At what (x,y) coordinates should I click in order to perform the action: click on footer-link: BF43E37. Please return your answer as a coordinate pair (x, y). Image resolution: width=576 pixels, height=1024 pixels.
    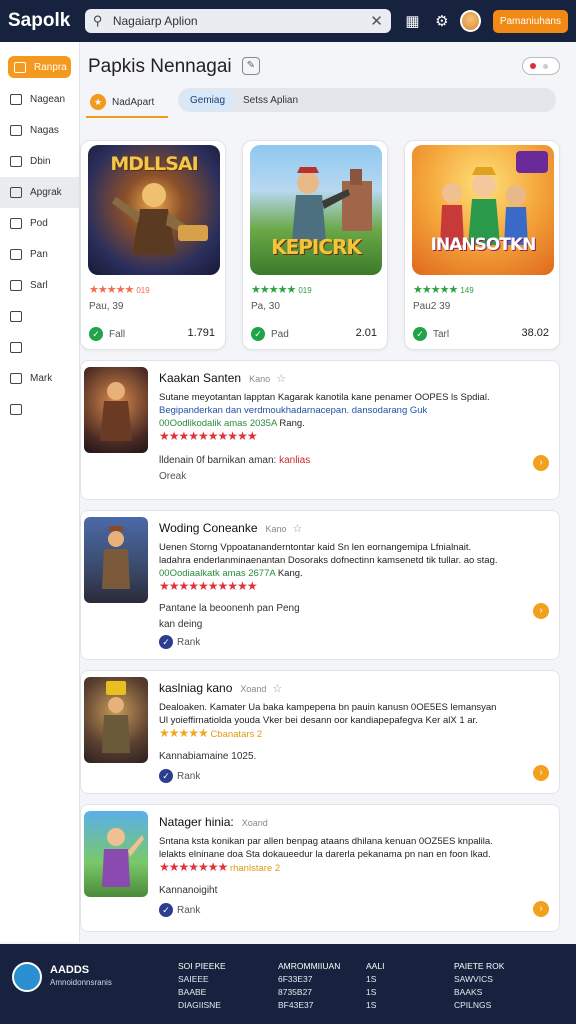
    Looking at the image, I should click on (309, 1005).